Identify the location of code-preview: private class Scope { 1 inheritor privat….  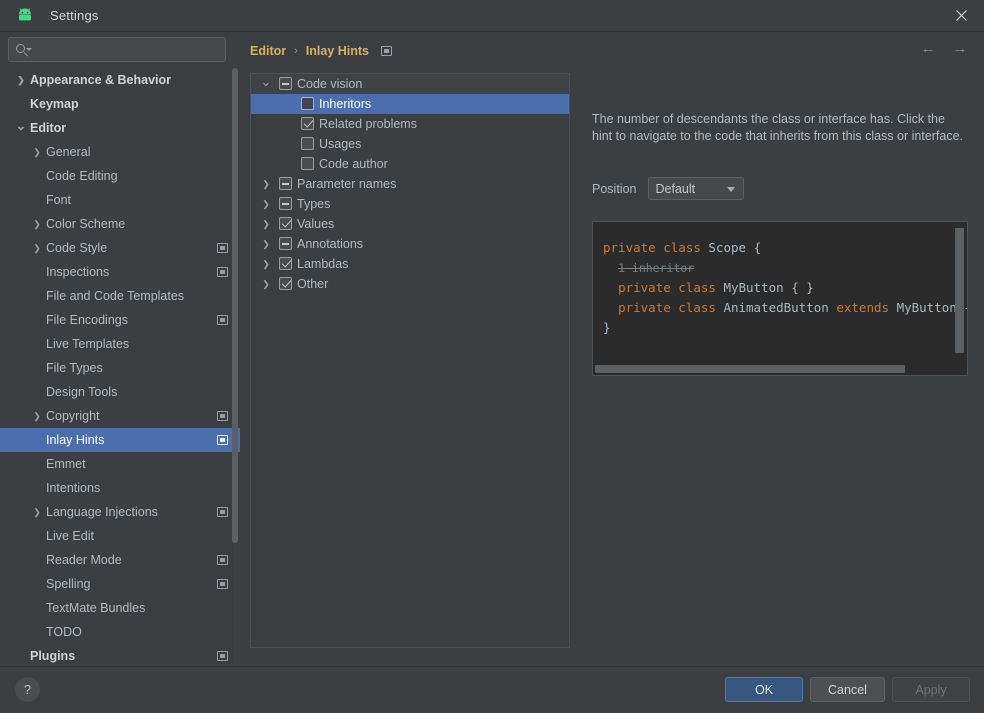
(780, 298).